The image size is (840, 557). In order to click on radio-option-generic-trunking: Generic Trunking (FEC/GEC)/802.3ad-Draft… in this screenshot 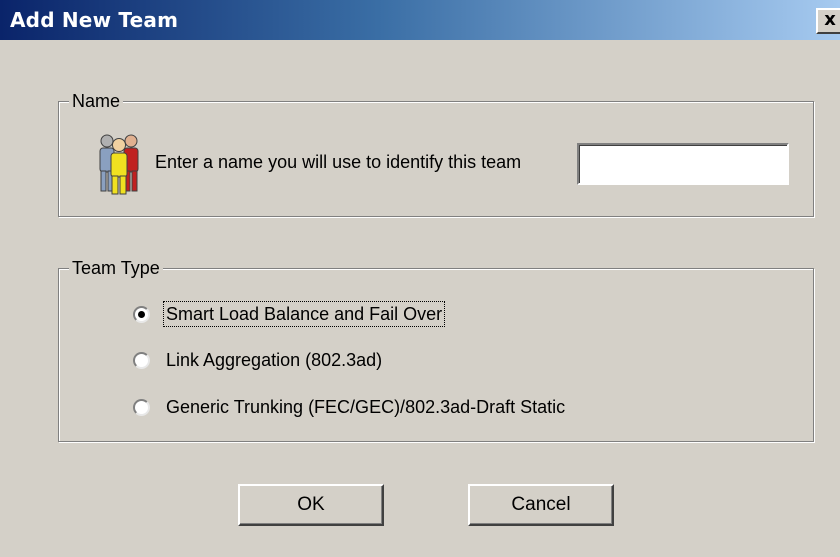, I will do `click(350, 407)`.